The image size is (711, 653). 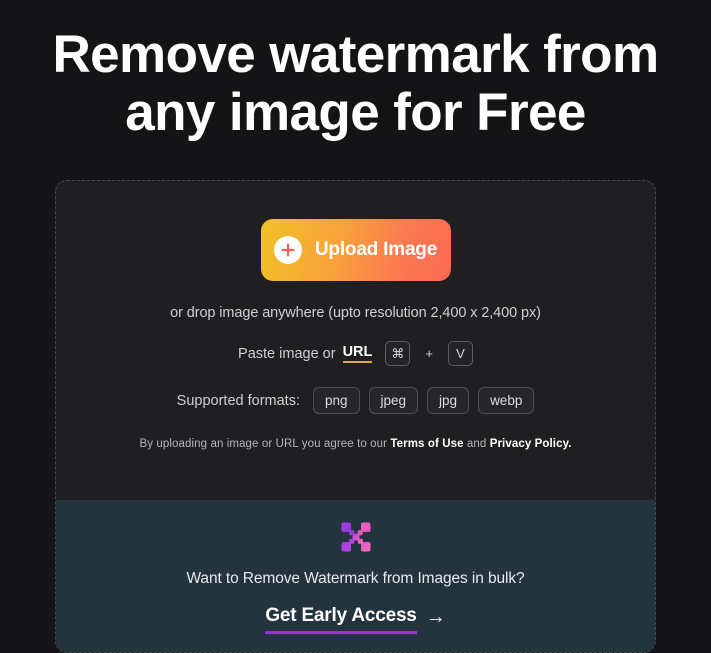 What do you see at coordinates (376, 249) in the screenshot?
I see `upload-image-button-label: Upload Image` at bounding box center [376, 249].